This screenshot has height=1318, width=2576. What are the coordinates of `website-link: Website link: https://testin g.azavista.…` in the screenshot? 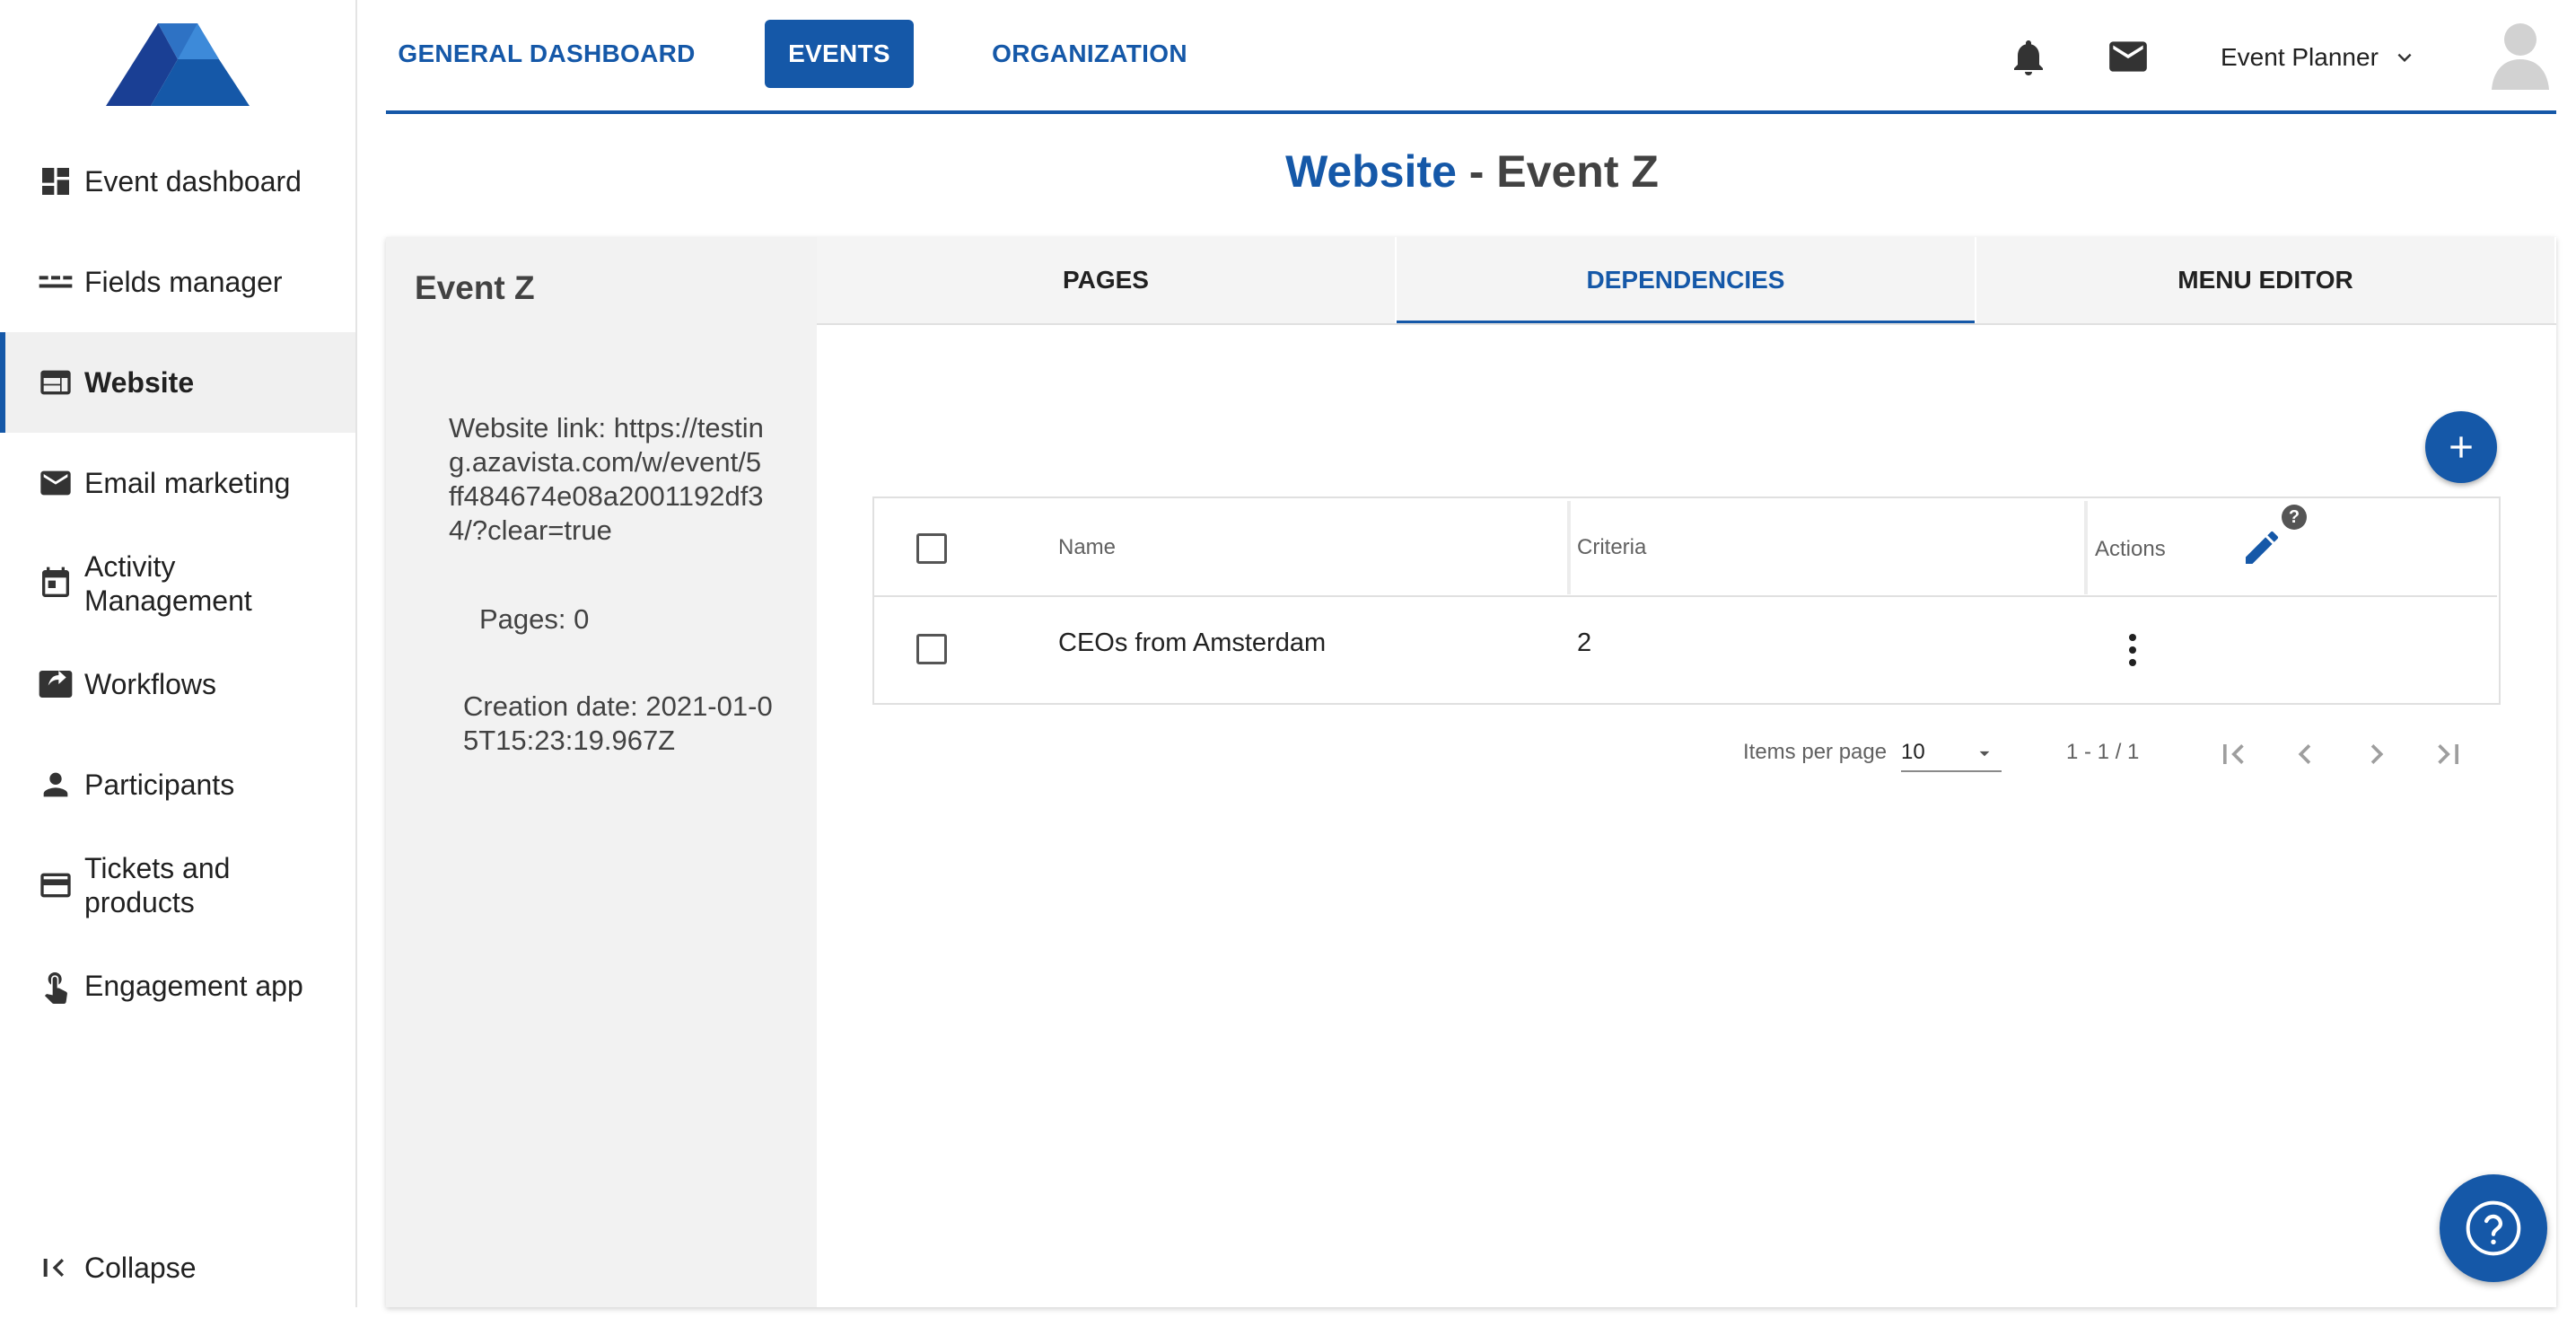 It's located at (628, 480).